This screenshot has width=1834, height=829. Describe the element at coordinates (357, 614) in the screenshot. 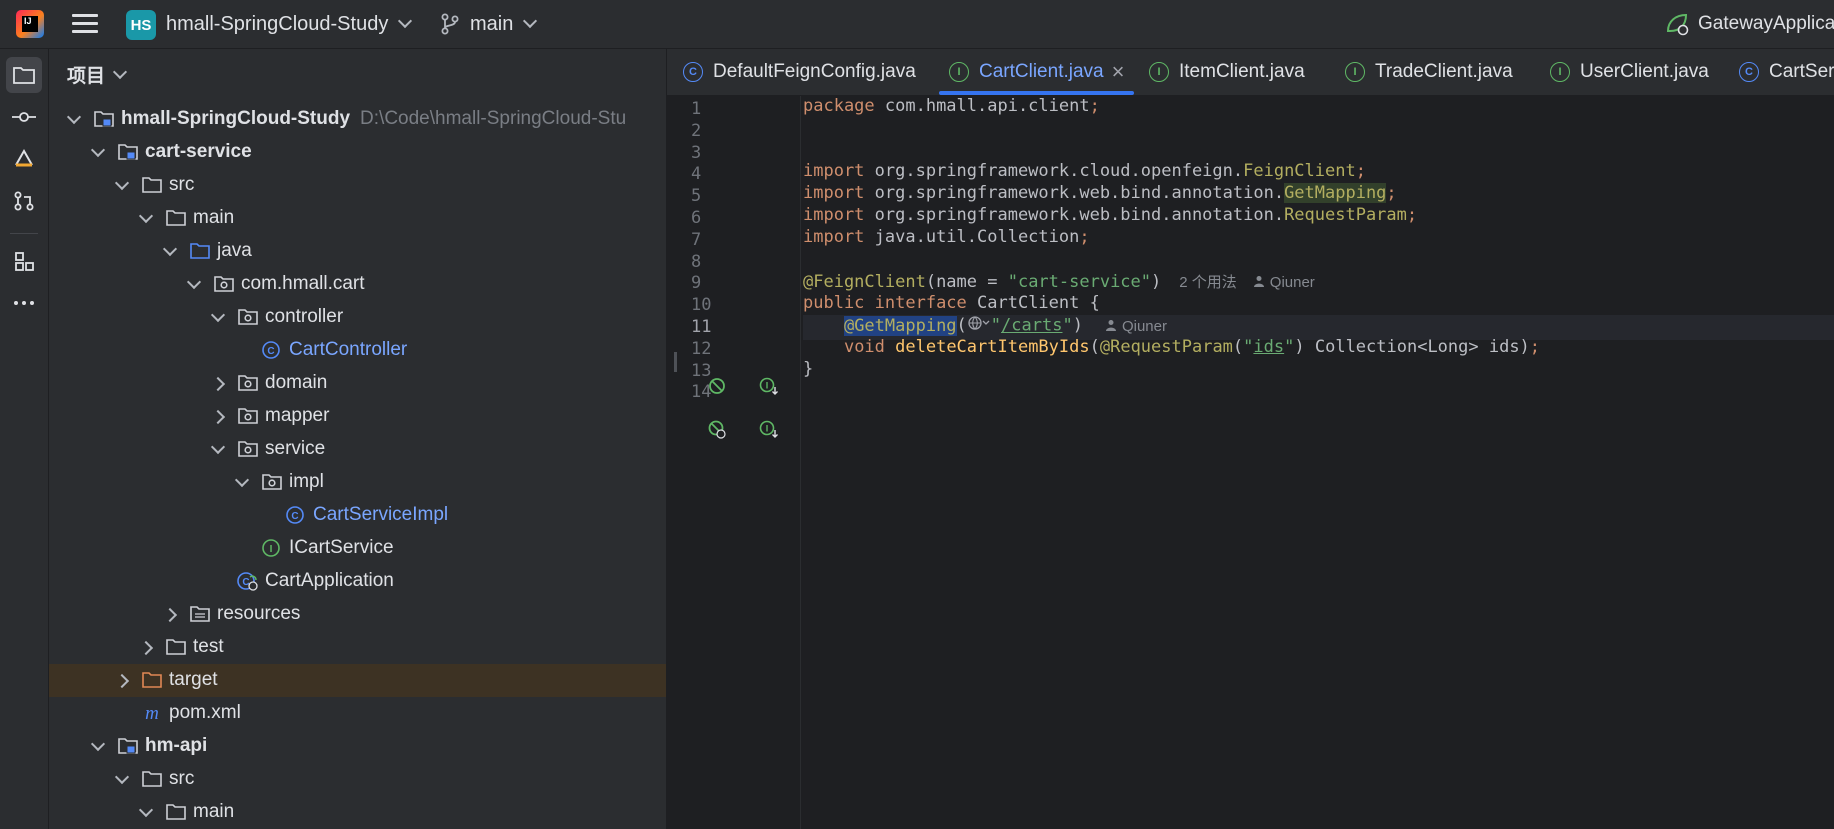

I see `tree-row: resources` at that location.